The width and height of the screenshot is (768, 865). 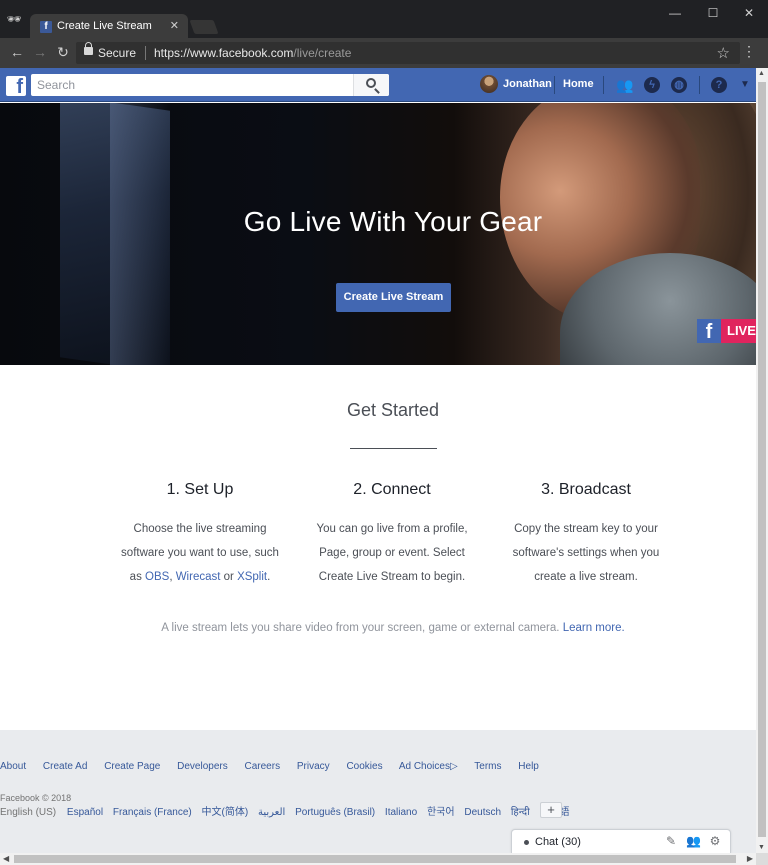 I want to click on scrollbar-corner, so click(x=762, y=859).